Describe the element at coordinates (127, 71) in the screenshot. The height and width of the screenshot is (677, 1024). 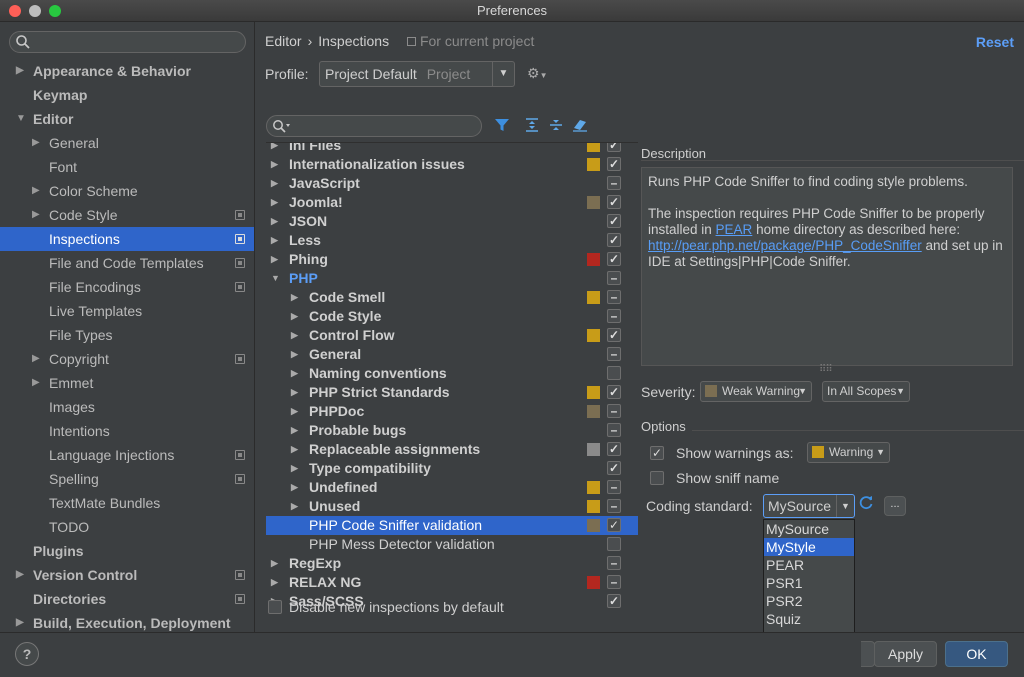
I see `sidebar-item: ▶ Appearance & Behavior` at that location.